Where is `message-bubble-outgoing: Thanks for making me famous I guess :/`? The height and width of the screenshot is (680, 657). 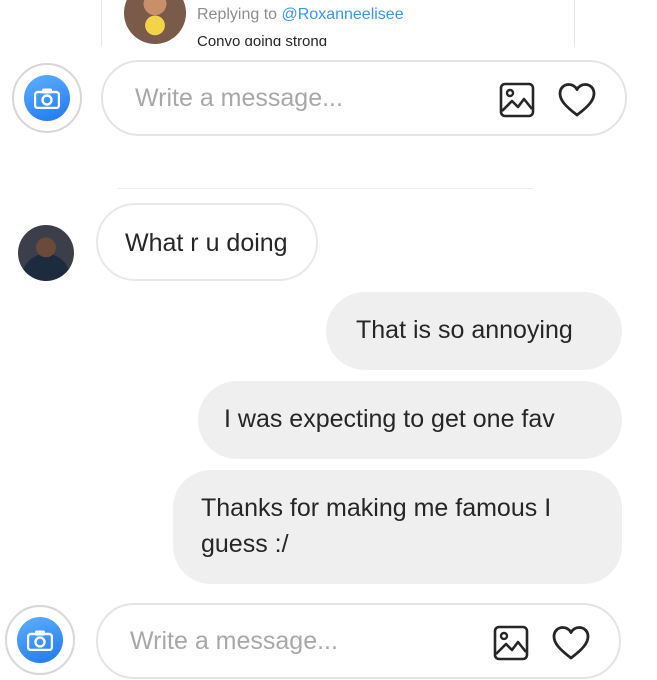
message-bubble-outgoing: Thanks for making me famous I guess :/ is located at coordinates (397, 527).